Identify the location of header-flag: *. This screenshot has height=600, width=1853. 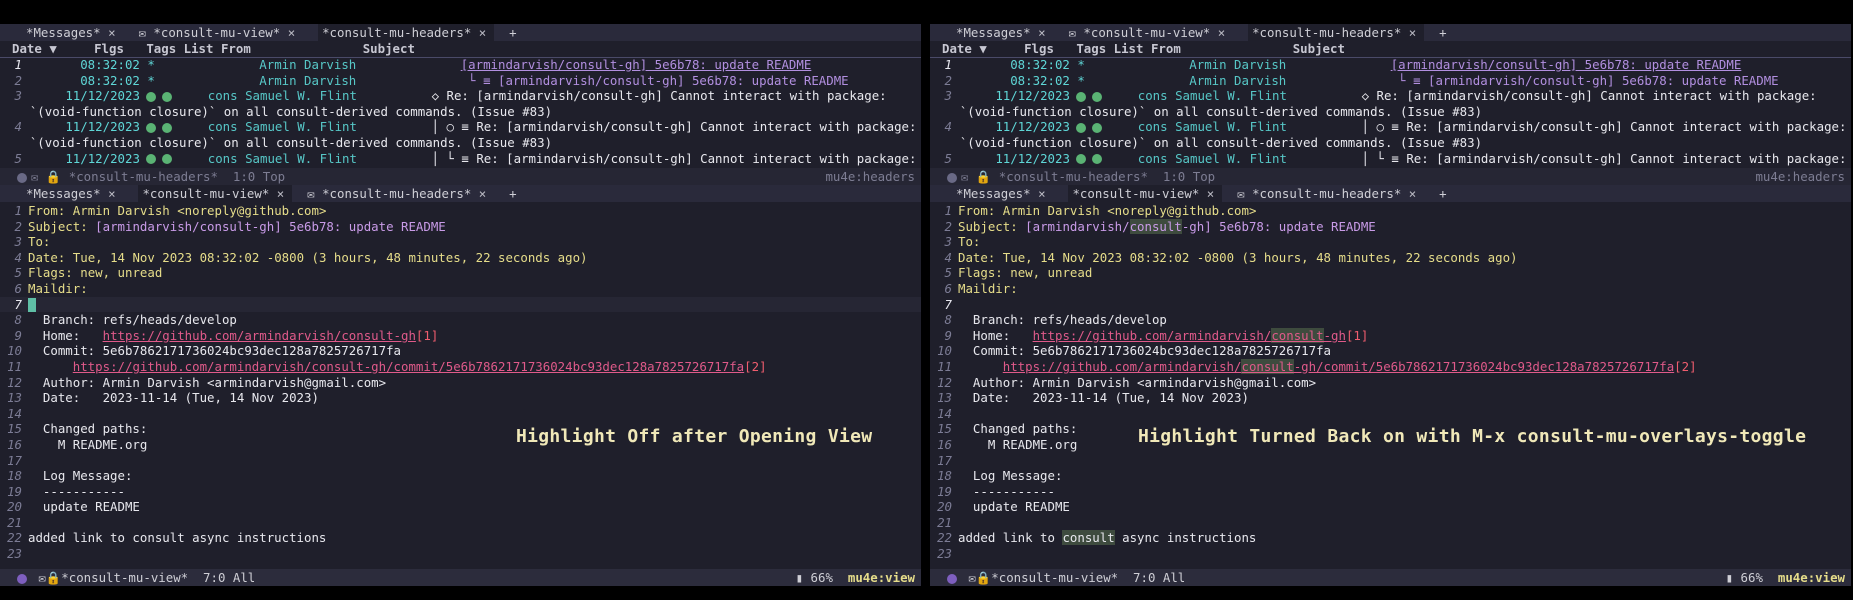
(1081, 64).